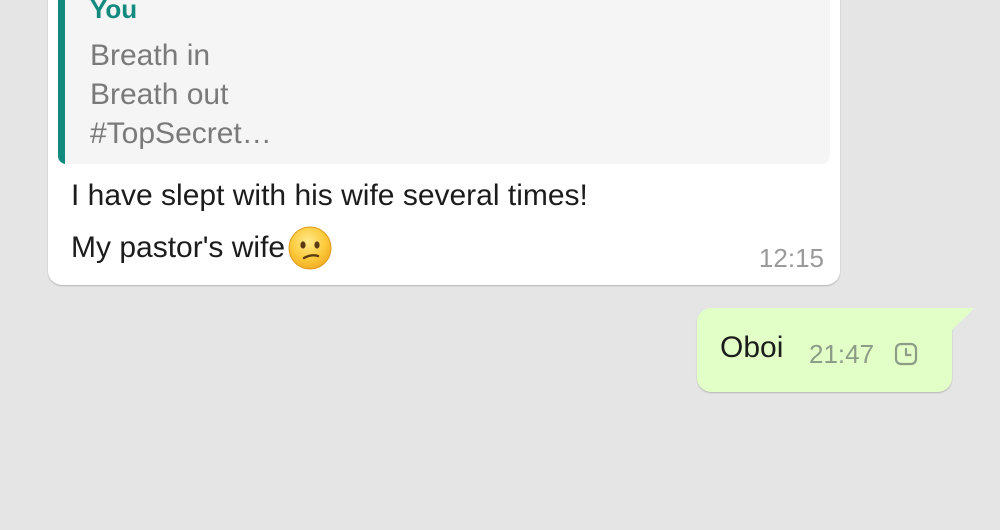  I want to click on message-text: Oboi, so click(752, 347).